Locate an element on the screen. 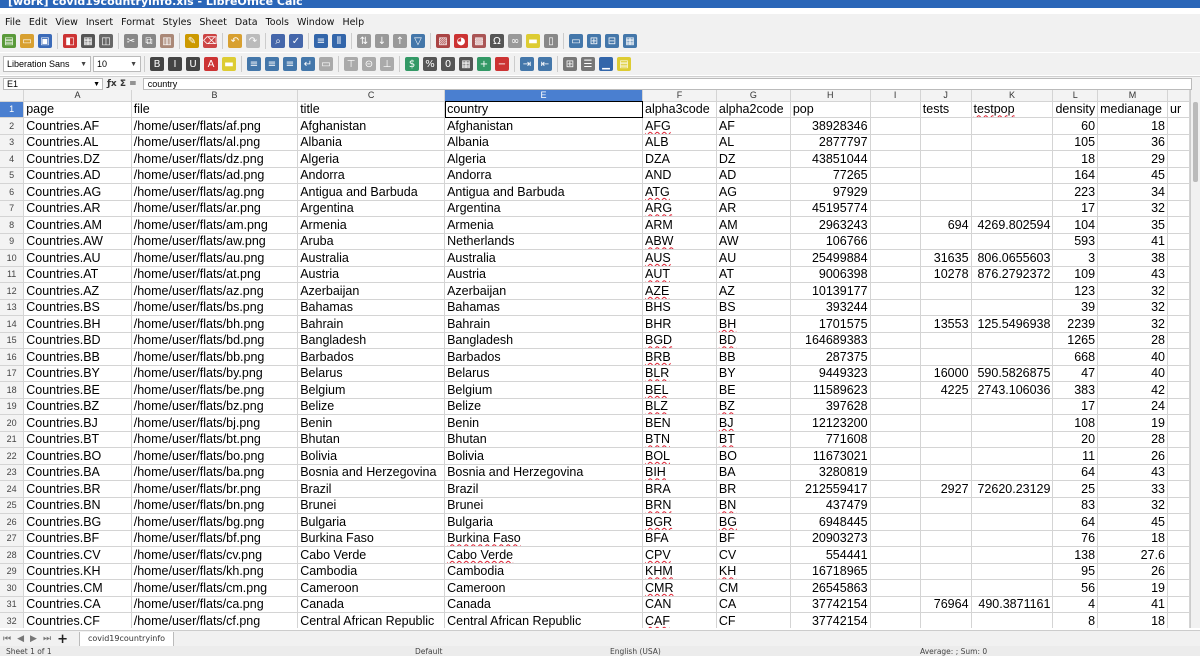 This screenshot has width=1200, height=656. cell: Albania is located at coordinates (371, 142).